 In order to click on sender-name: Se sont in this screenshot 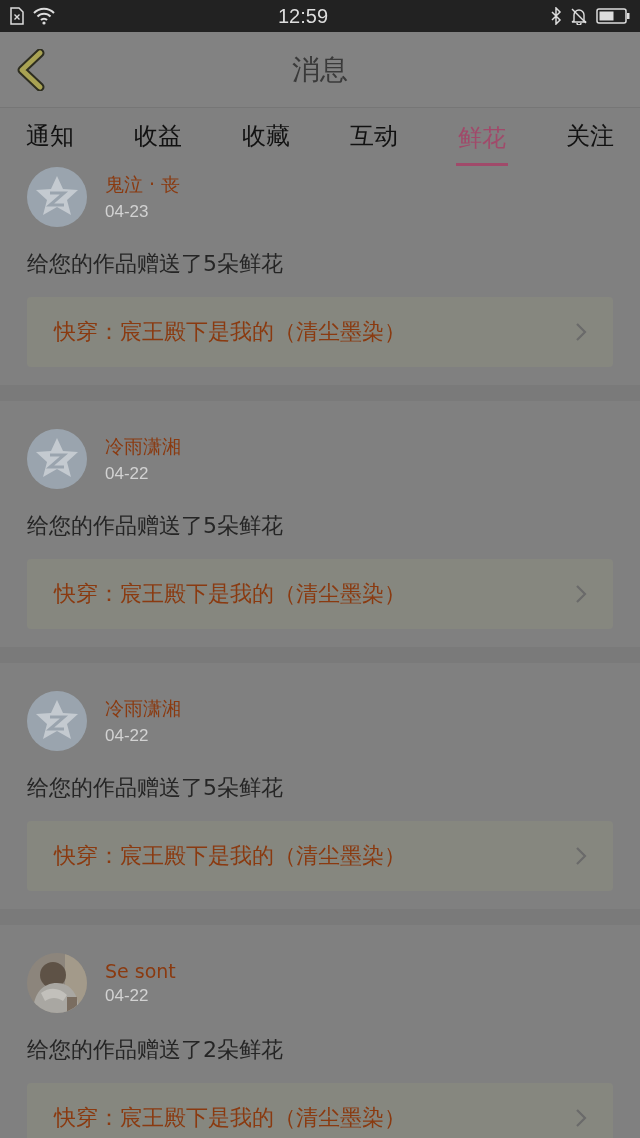, I will do `click(140, 971)`.